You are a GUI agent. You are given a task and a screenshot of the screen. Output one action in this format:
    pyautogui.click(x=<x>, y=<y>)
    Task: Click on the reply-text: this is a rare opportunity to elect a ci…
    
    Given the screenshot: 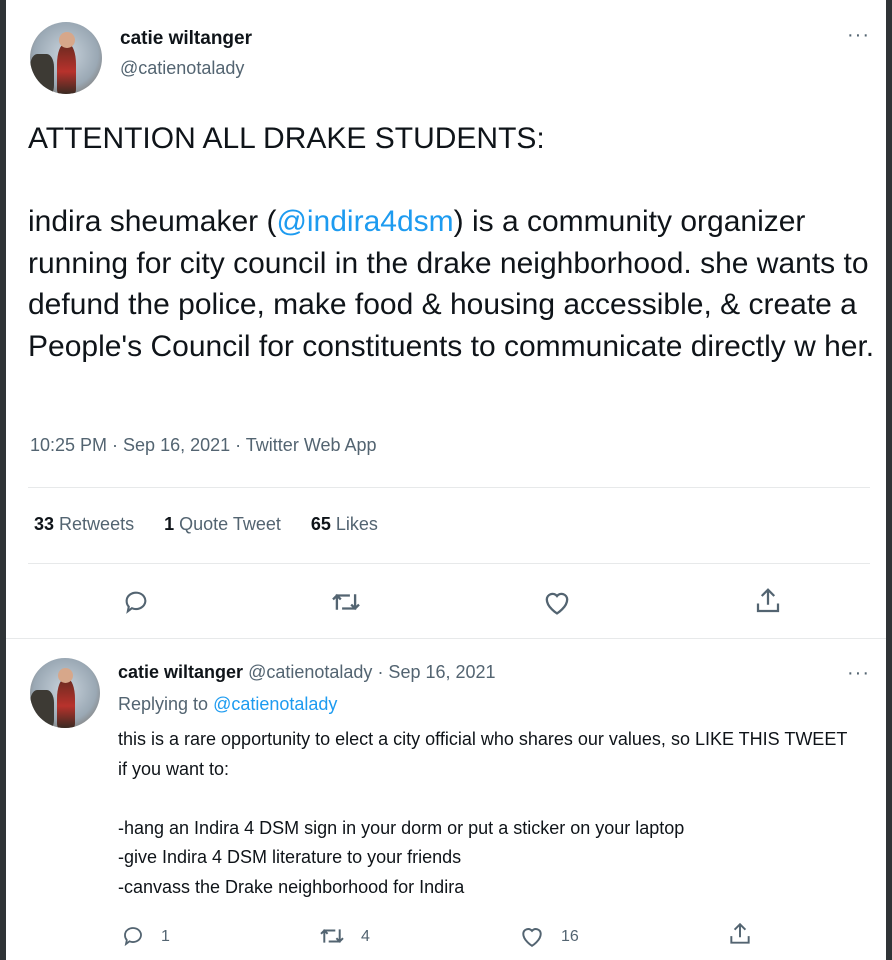 What is the action you would take?
    pyautogui.click(x=482, y=813)
    